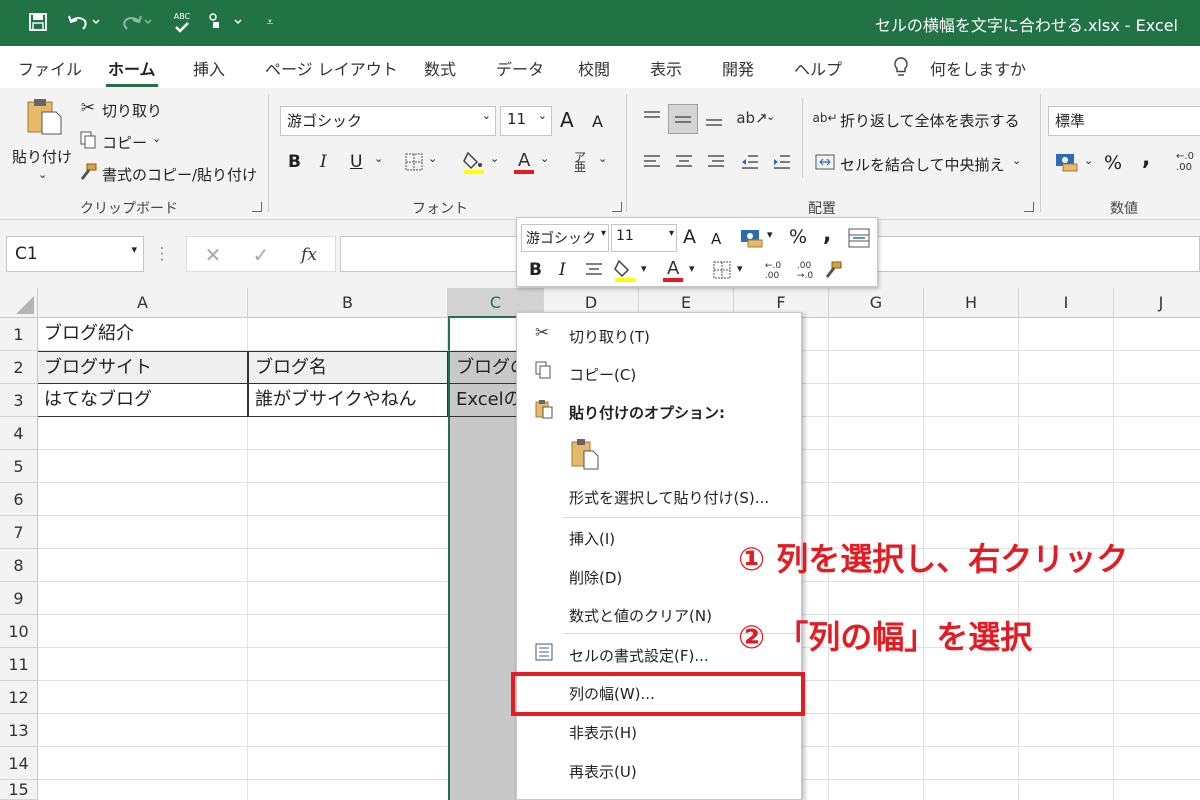 The height and width of the screenshot is (800, 1200). I want to click on row-header: 7, so click(19, 532).